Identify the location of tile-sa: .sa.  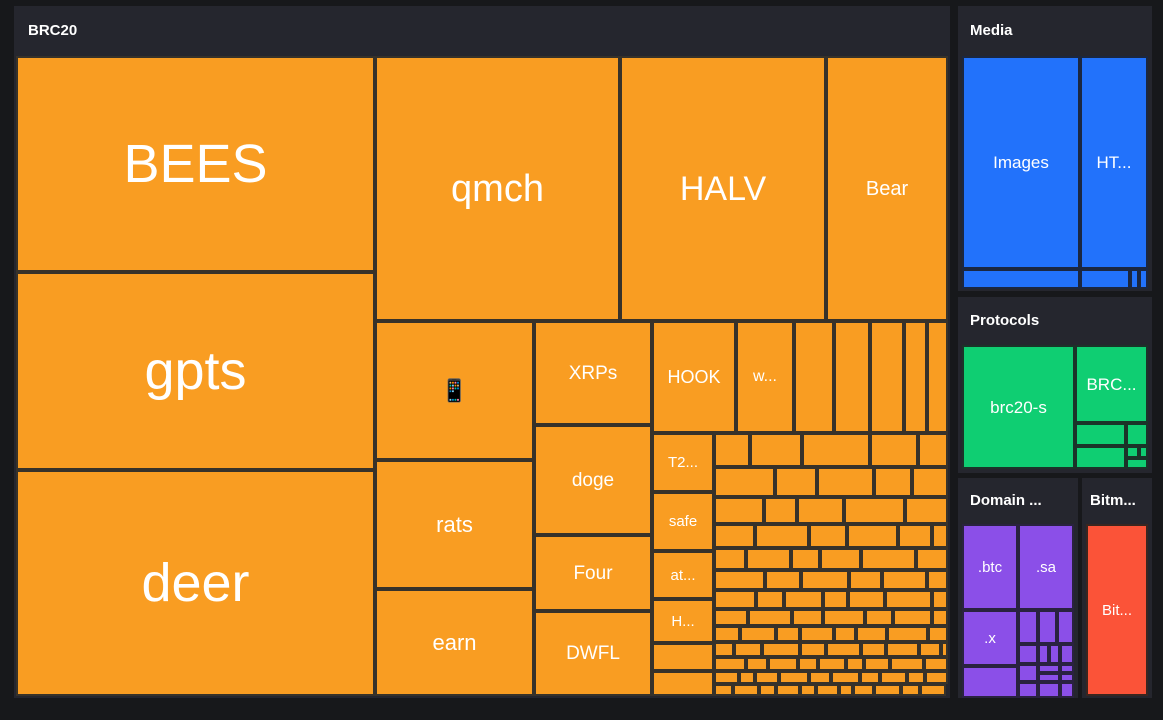
(1046, 567).